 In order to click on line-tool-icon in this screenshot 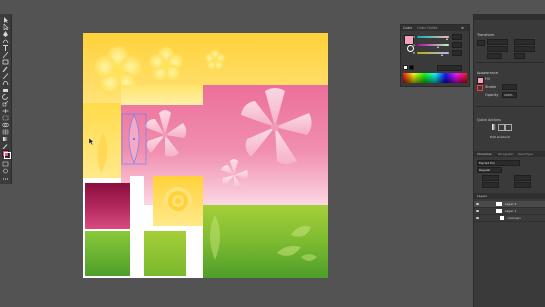, I will do `click(5, 55)`.